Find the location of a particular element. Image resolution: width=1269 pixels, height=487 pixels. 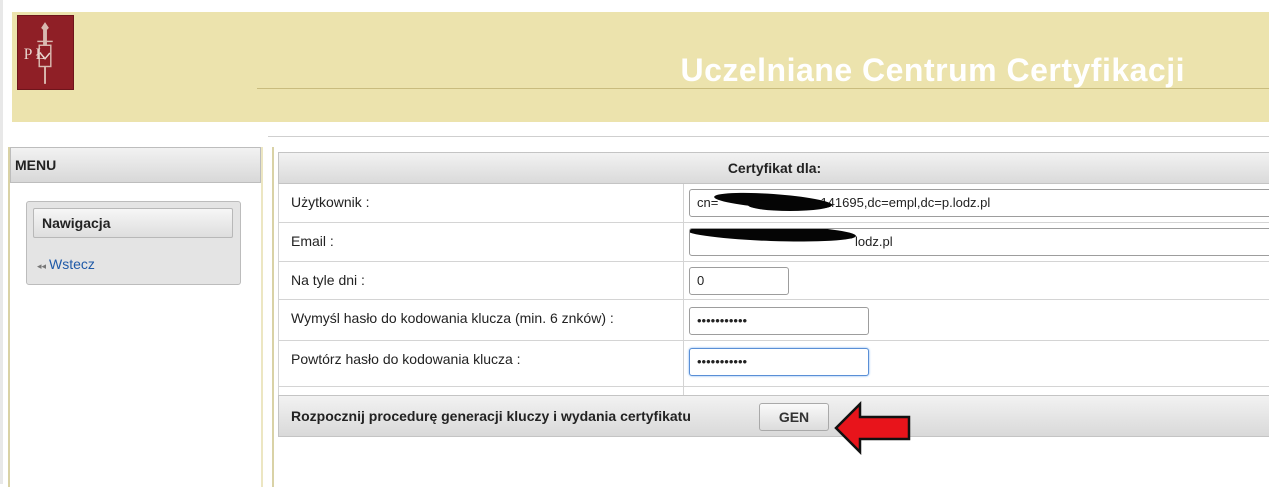

content-separator is located at coordinates (768, 136).